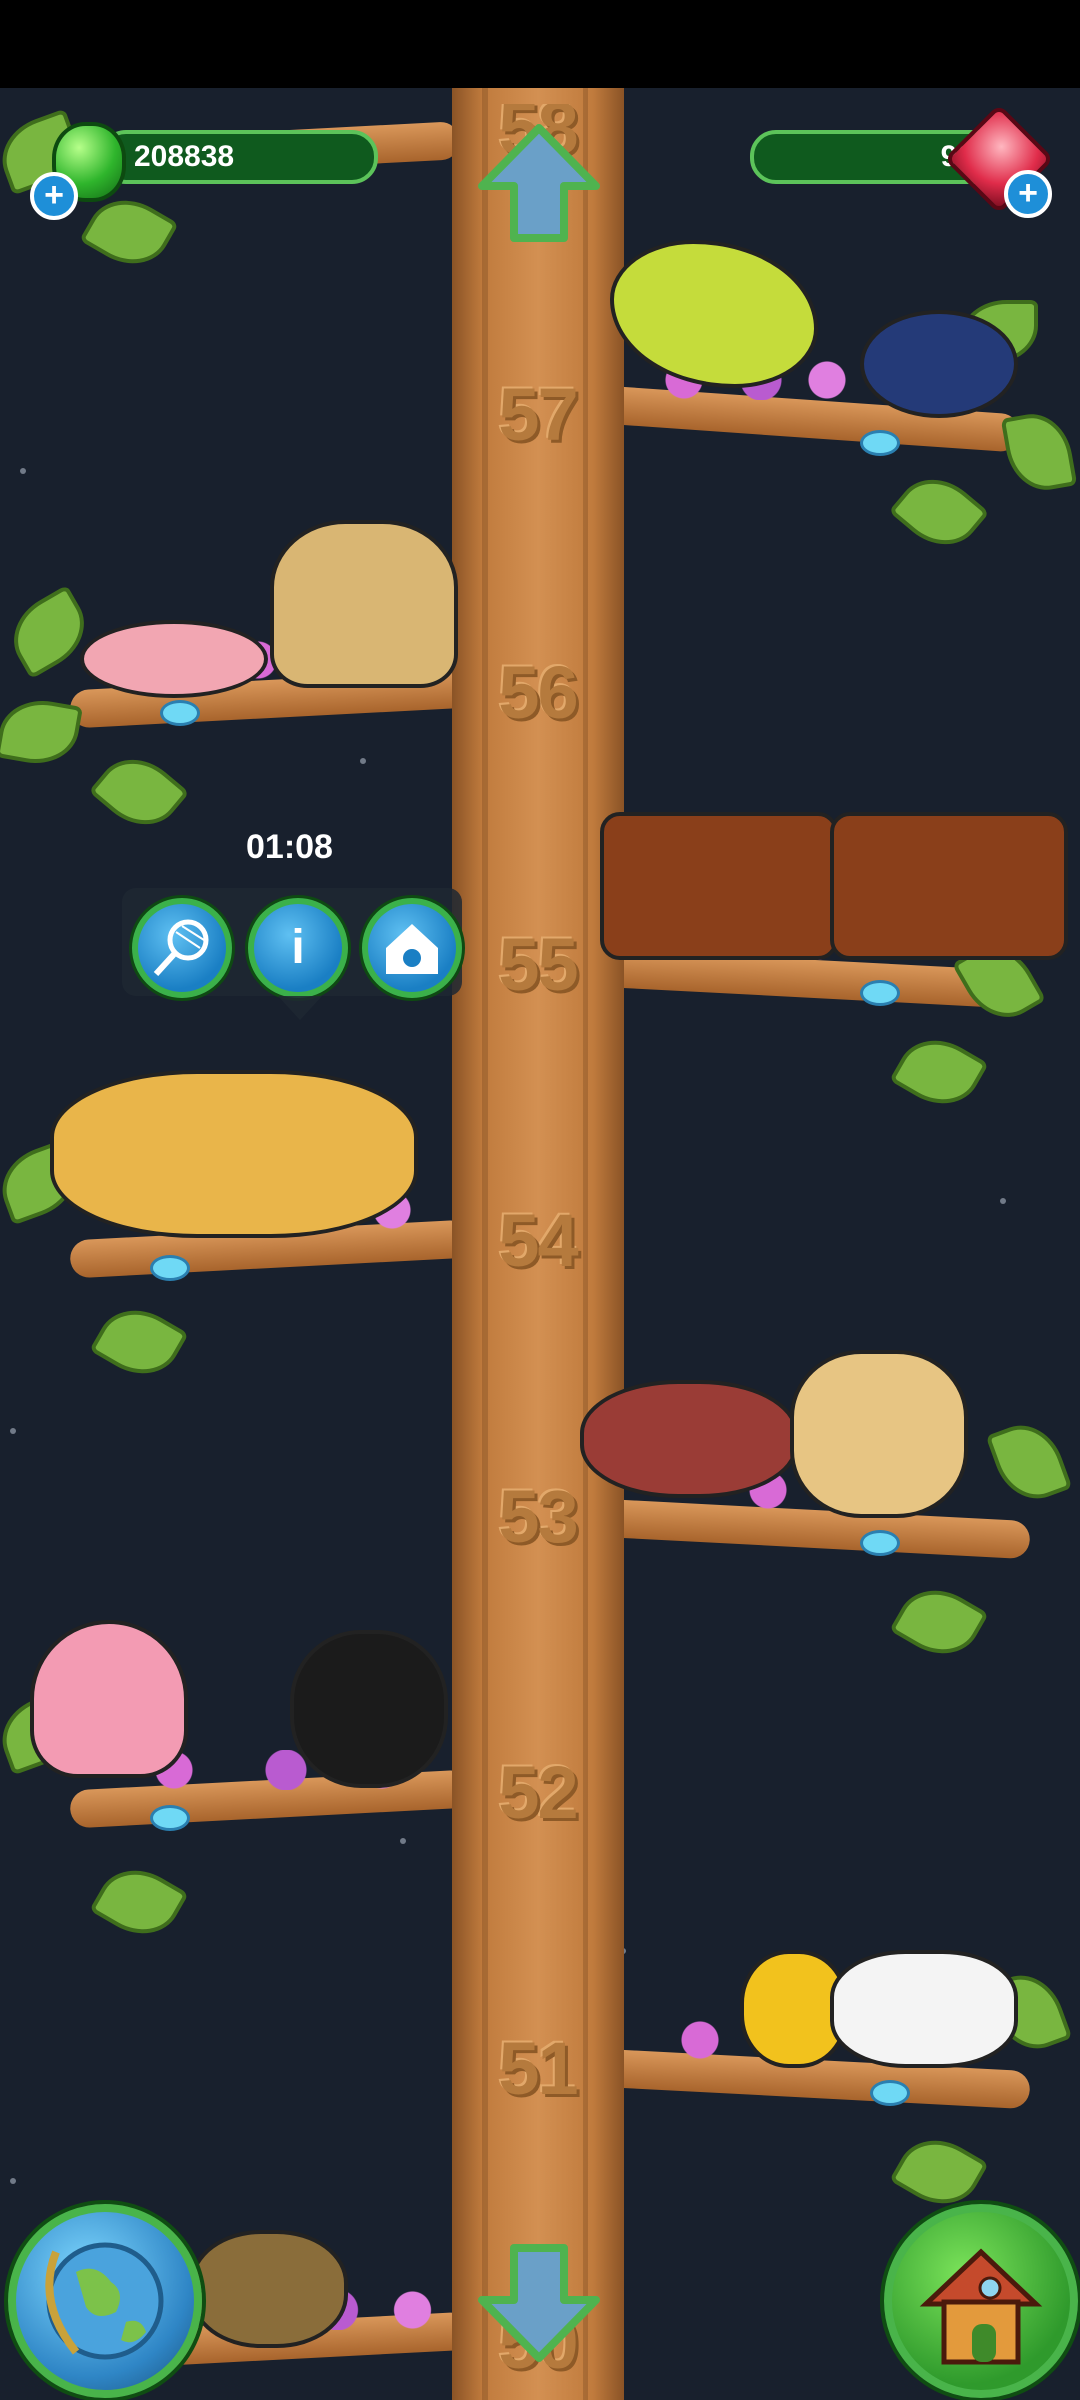 Image resolution: width=1080 pixels, height=2400 pixels. I want to click on scroll-up-button, so click(539, 185).